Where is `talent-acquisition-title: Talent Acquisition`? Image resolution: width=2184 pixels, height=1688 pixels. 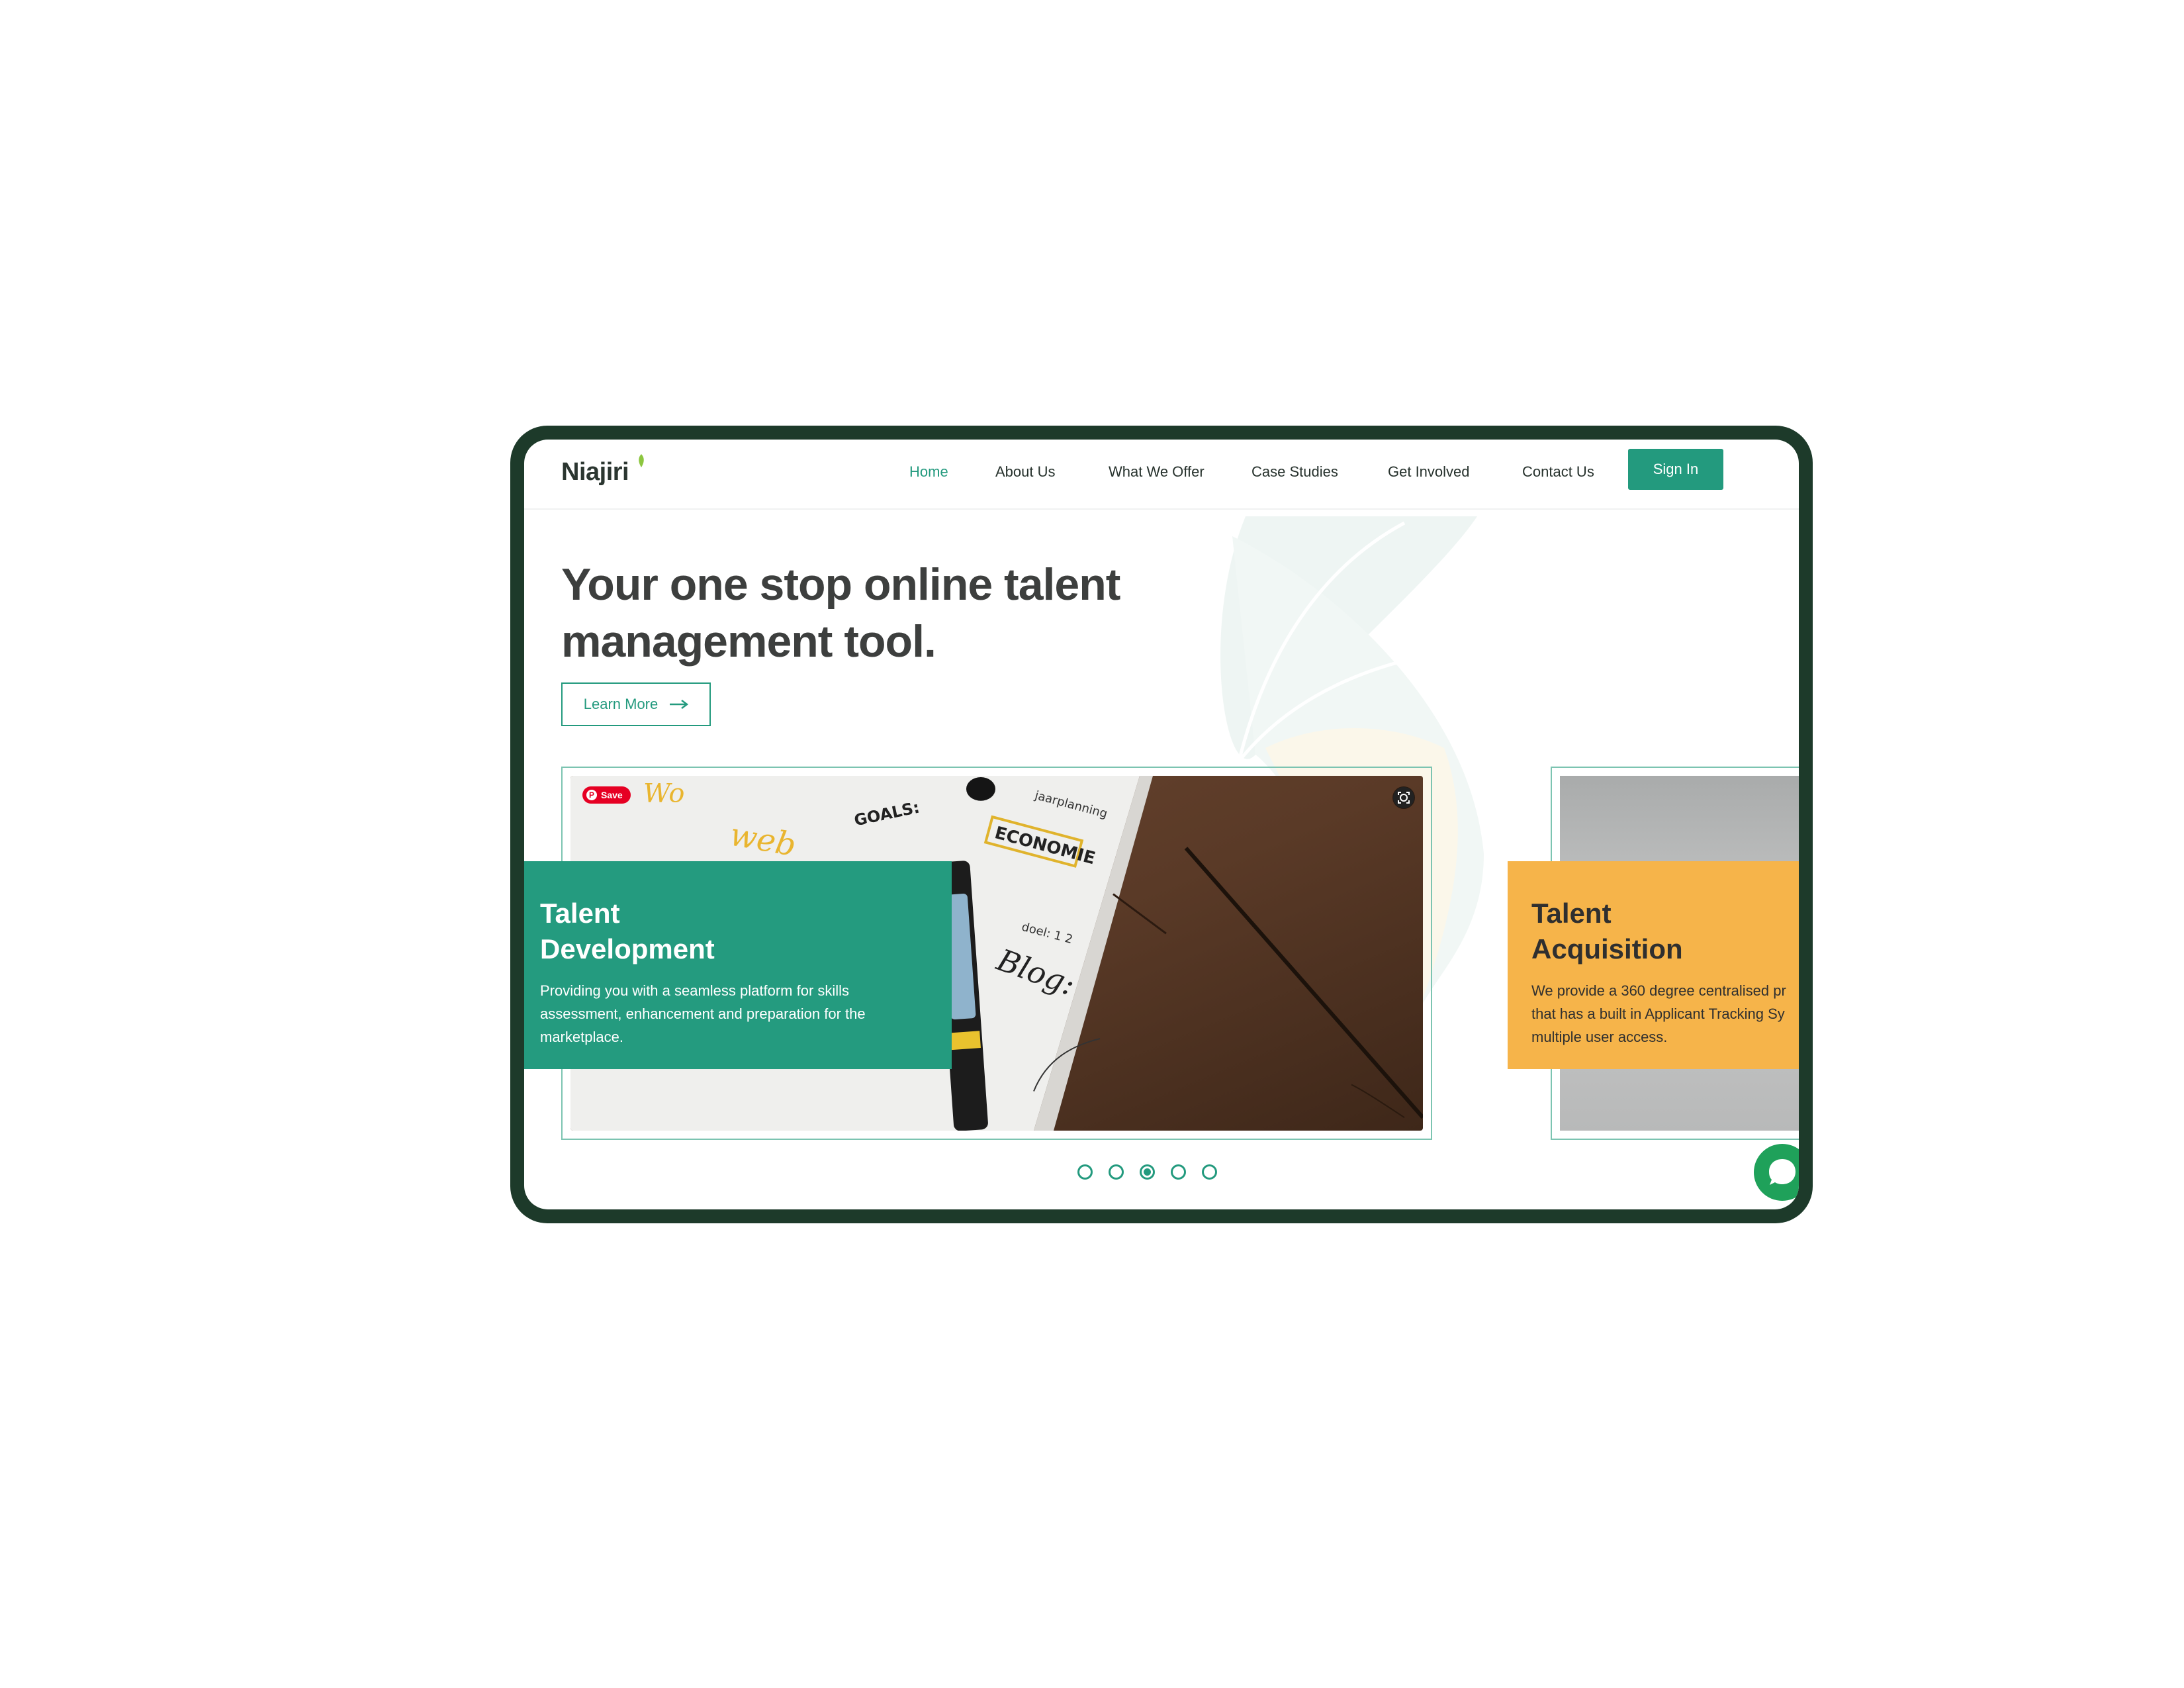
talent-acquisition-title: Talent Acquisition is located at coordinates (1607, 931).